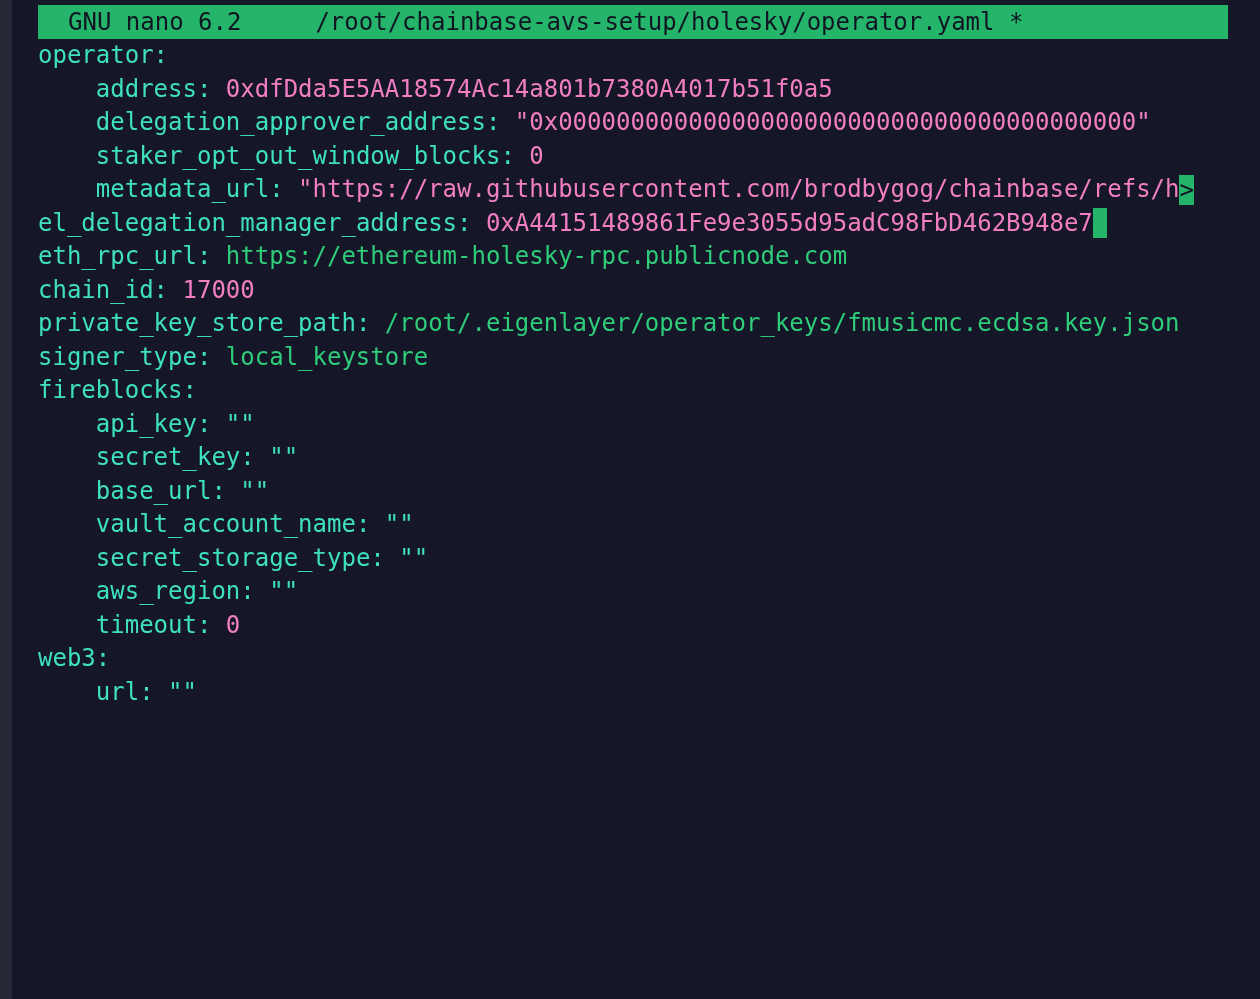 Image resolution: width=1260 pixels, height=999 pixels. What do you see at coordinates (153, 89) in the screenshot?
I see `yaml-key: address:` at bounding box center [153, 89].